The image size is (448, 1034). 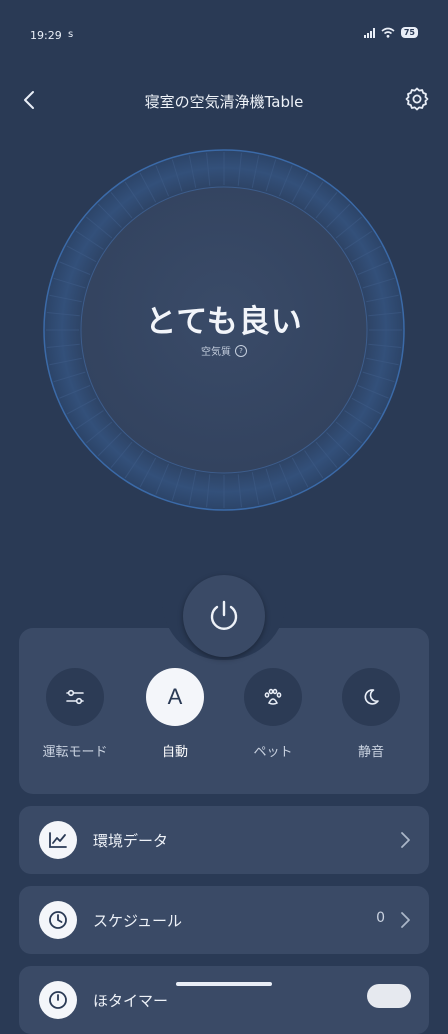 What do you see at coordinates (175, 696) in the screenshot?
I see `auto-icon: A` at bounding box center [175, 696].